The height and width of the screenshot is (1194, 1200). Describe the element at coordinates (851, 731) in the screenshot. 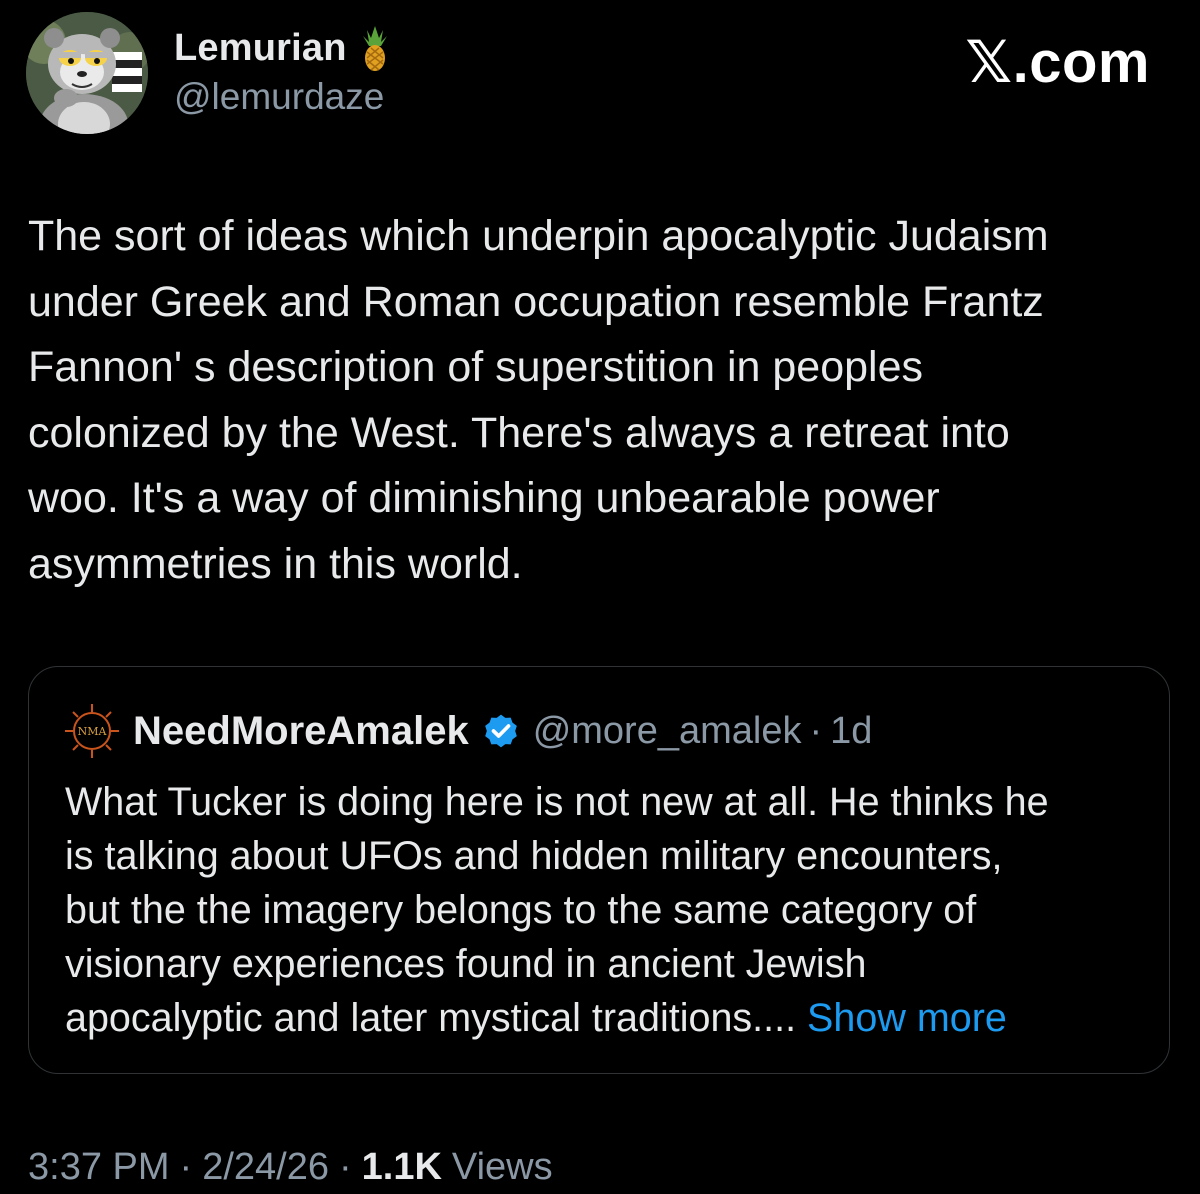

I see `quoted-post-time: 1d` at that location.